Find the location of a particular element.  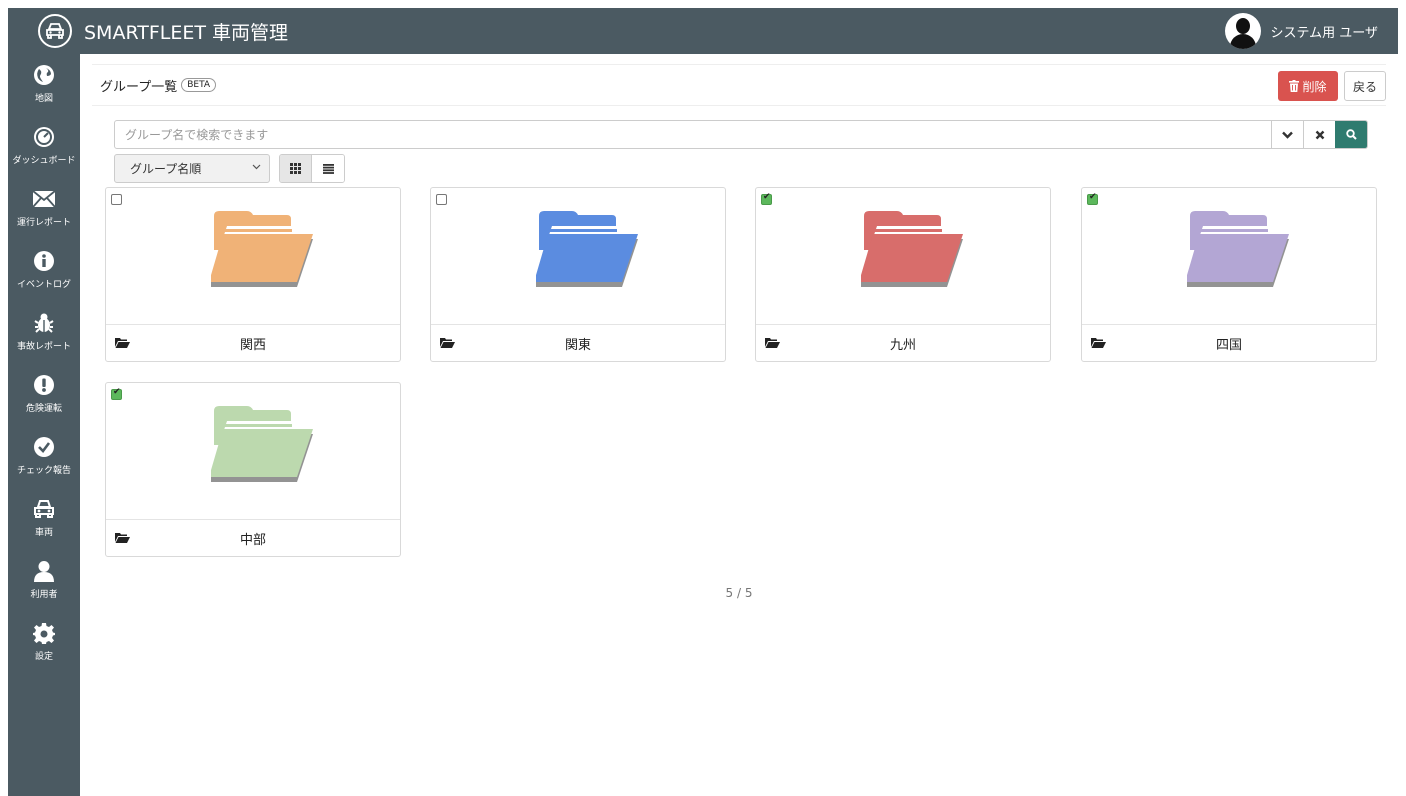

search-options-button is located at coordinates (1287, 134).